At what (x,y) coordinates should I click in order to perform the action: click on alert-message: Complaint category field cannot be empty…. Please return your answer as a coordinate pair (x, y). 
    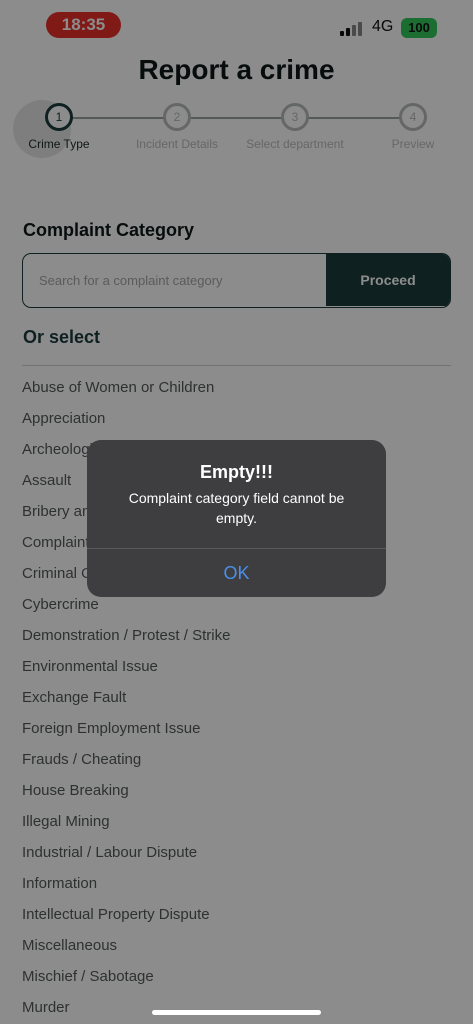
    Looking at the image, I should click on (236, 508).